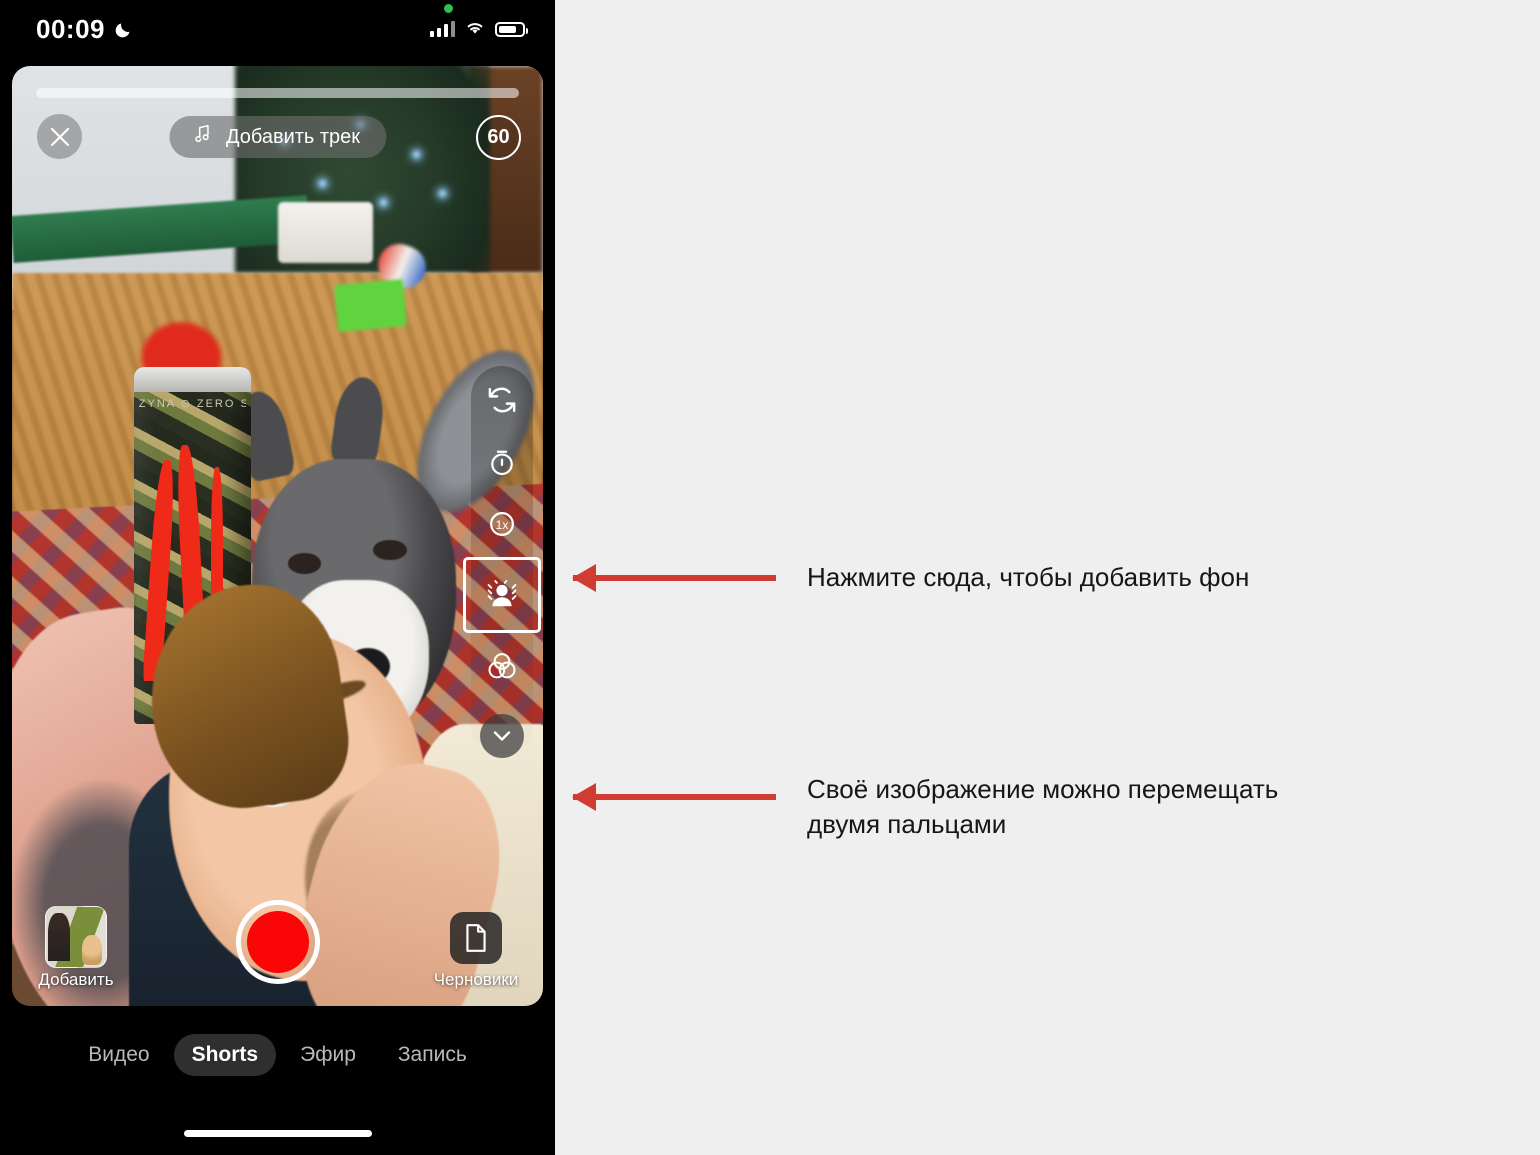  What do you see at coordinates (277, 942) in the screenshot?
I see `record-button` at bounding box center [277, 942].